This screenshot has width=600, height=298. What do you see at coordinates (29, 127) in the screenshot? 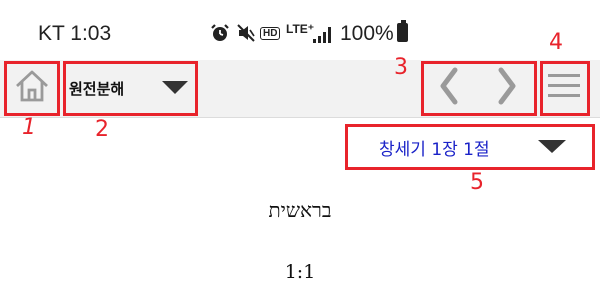
I see `annotation-number-1: 1` at bounding box center [29, 127].